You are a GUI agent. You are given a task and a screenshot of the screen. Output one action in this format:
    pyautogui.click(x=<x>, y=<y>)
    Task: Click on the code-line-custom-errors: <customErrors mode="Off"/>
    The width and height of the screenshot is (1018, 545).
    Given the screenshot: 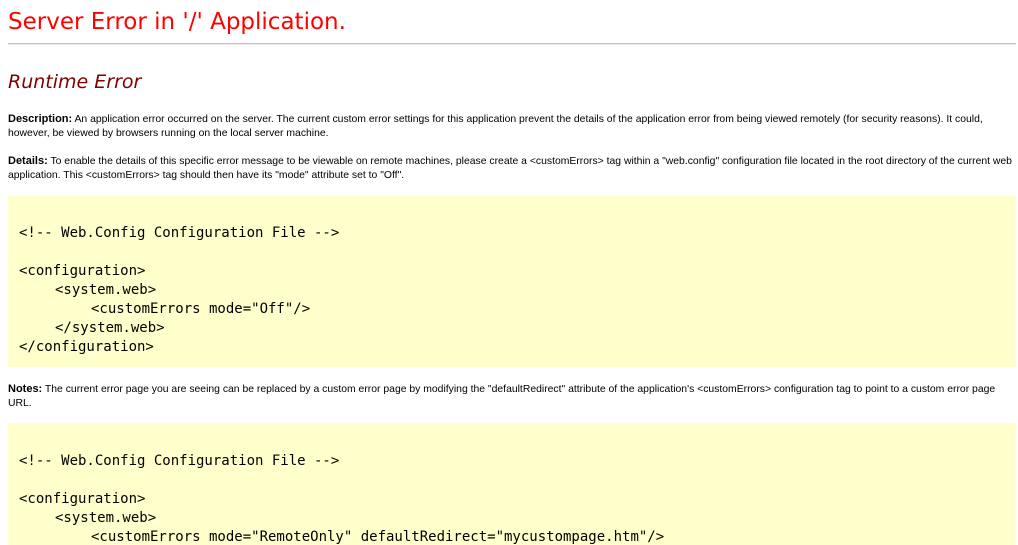 What is the action you would take?
    pyautogui.click(x=201, y=309)
    